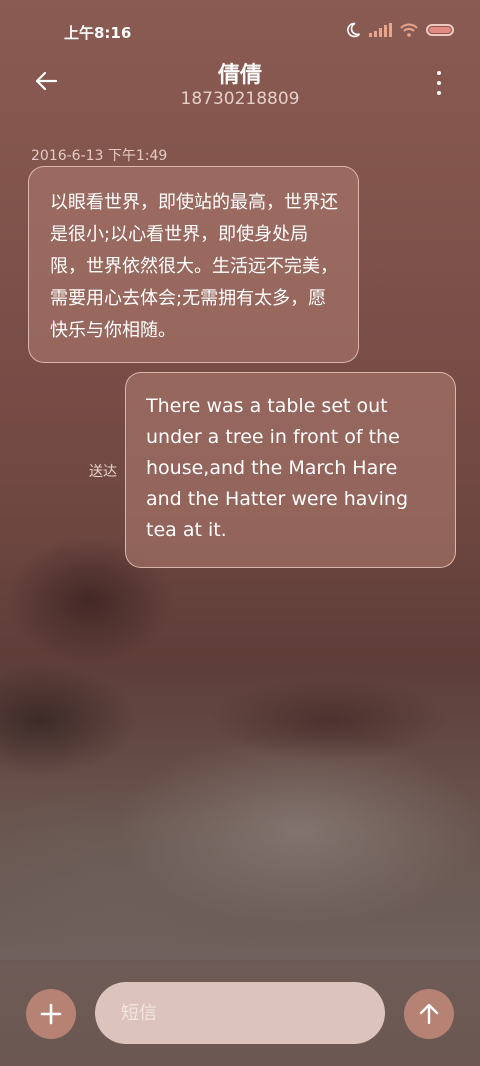  Describe the element at coordinates (240, 99) in the screenshot. I see `contact-phone-number: 18730218809` at that location.